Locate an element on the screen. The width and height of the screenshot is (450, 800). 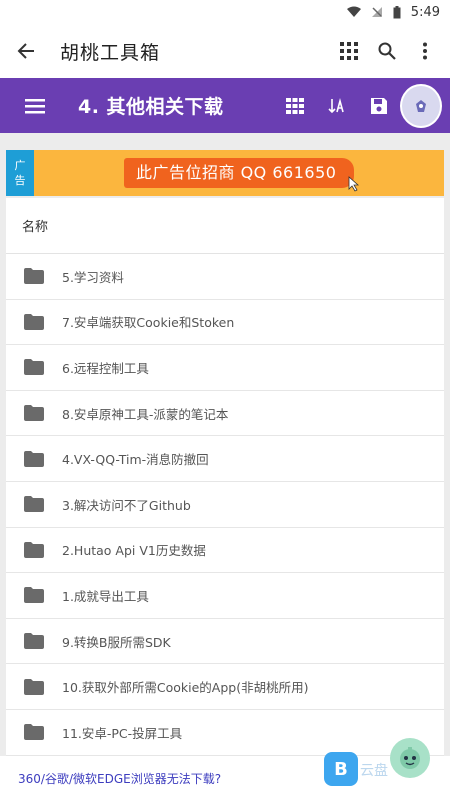
no-signal-icon is located at coordinates (377, 12).